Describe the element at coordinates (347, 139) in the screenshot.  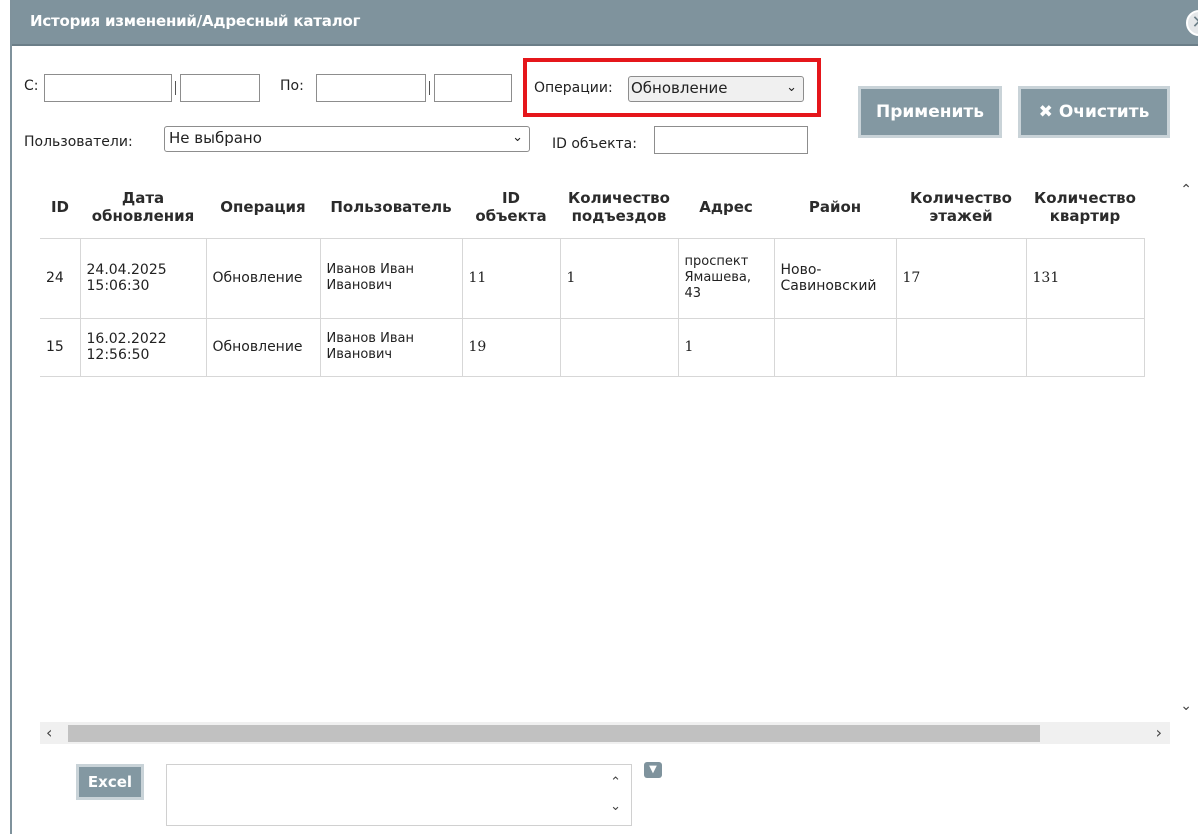
I see `users-select: Не выбрано ⌄` at that location.